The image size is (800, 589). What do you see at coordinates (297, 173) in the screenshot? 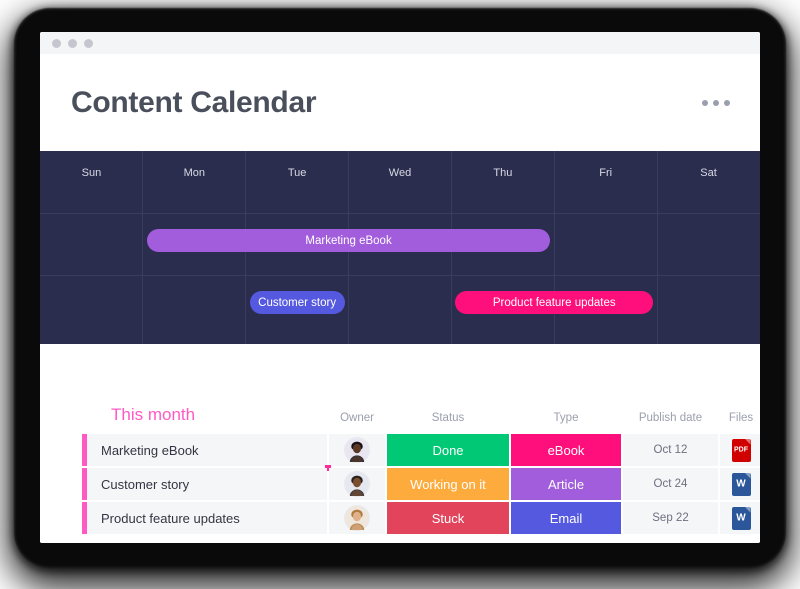
I see `calendar-day-tue: Tue` at bounding box center [297, 173].